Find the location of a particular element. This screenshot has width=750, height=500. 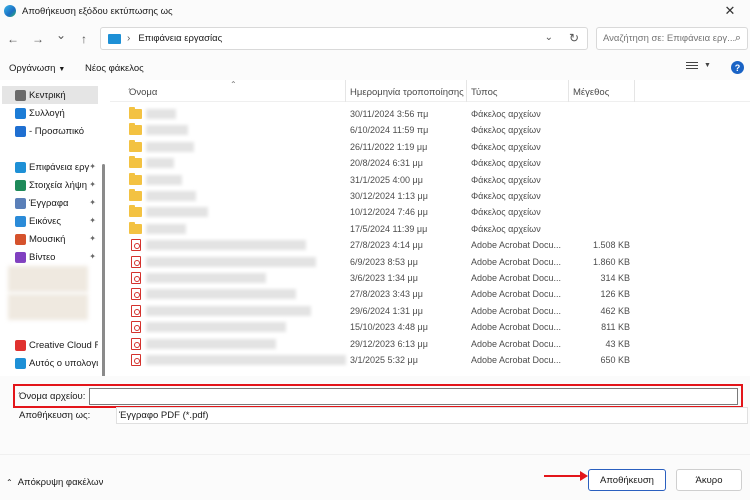

address-bar: › Επιφάνεια εργασίας ⌄ ↻ is located at coordinates (344, 38).